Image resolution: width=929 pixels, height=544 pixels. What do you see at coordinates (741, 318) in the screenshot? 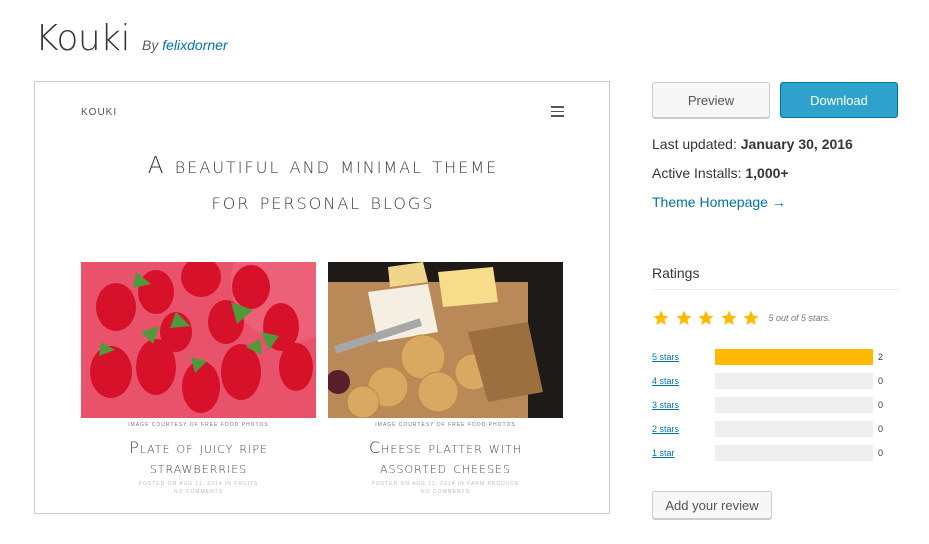
I see `star-rating: 5 out of 5 stars.` at bounding box center [741, 318].